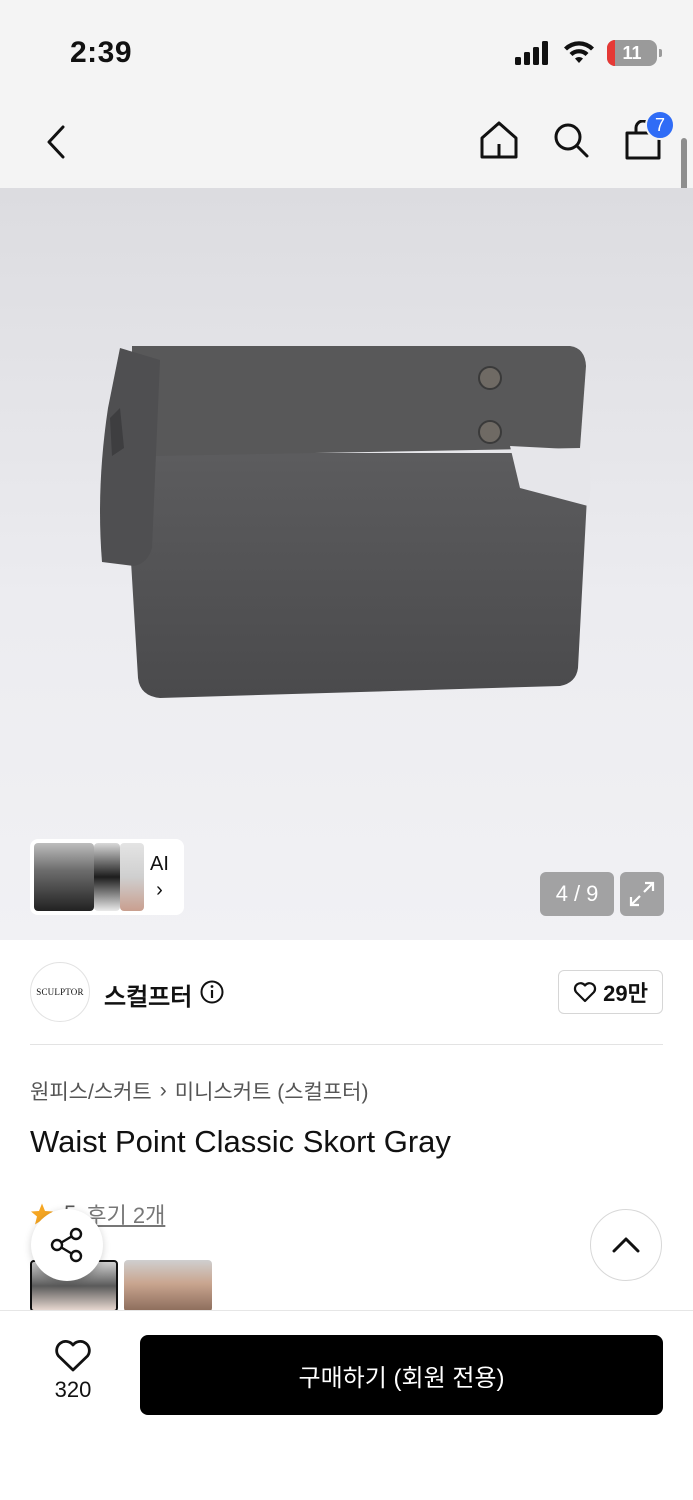 The width and height of the screenshot is (693, 1500). What do you see at coordinates (346, 50) in the screenshot?
I see `status-bar: 2:39 11` at bounding box center [346, 50].